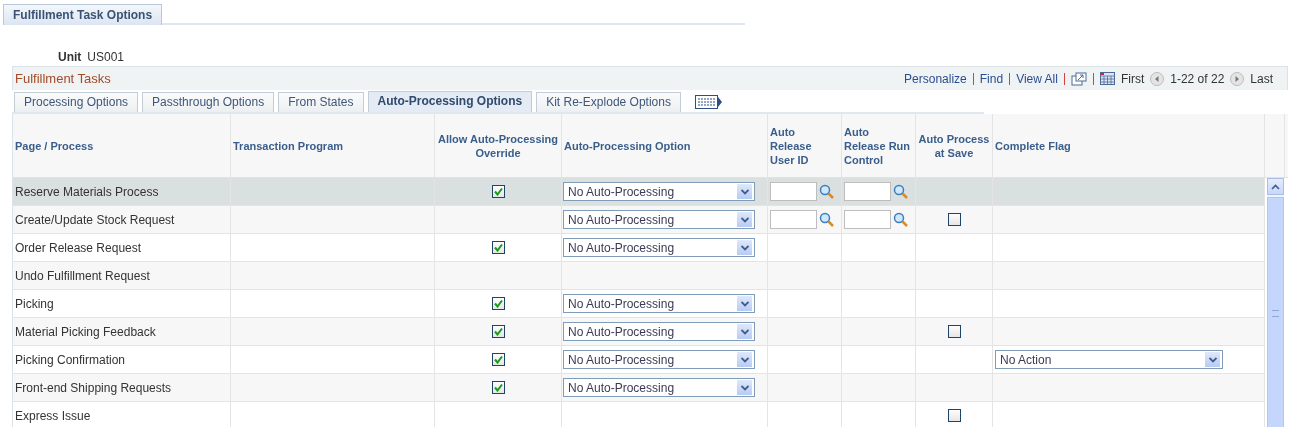  I want to click on table-row: Front-end Shipping Requests No Auto-Processing, so click(639, 388).